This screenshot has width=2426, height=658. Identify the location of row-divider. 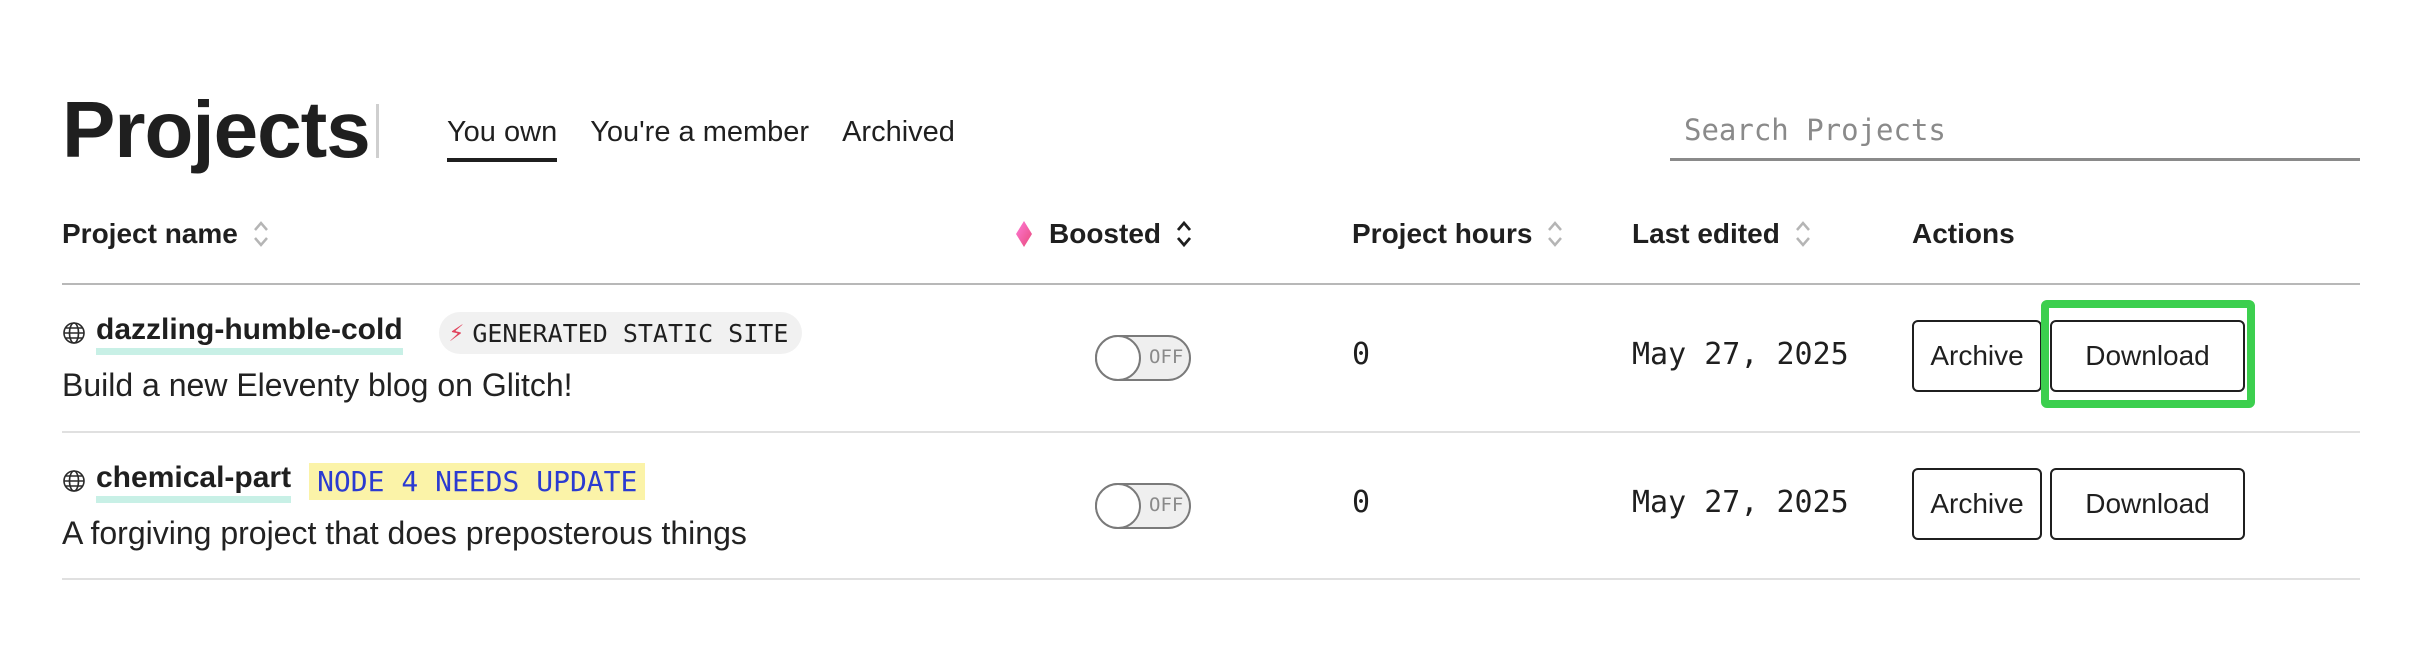
(1211, 579).